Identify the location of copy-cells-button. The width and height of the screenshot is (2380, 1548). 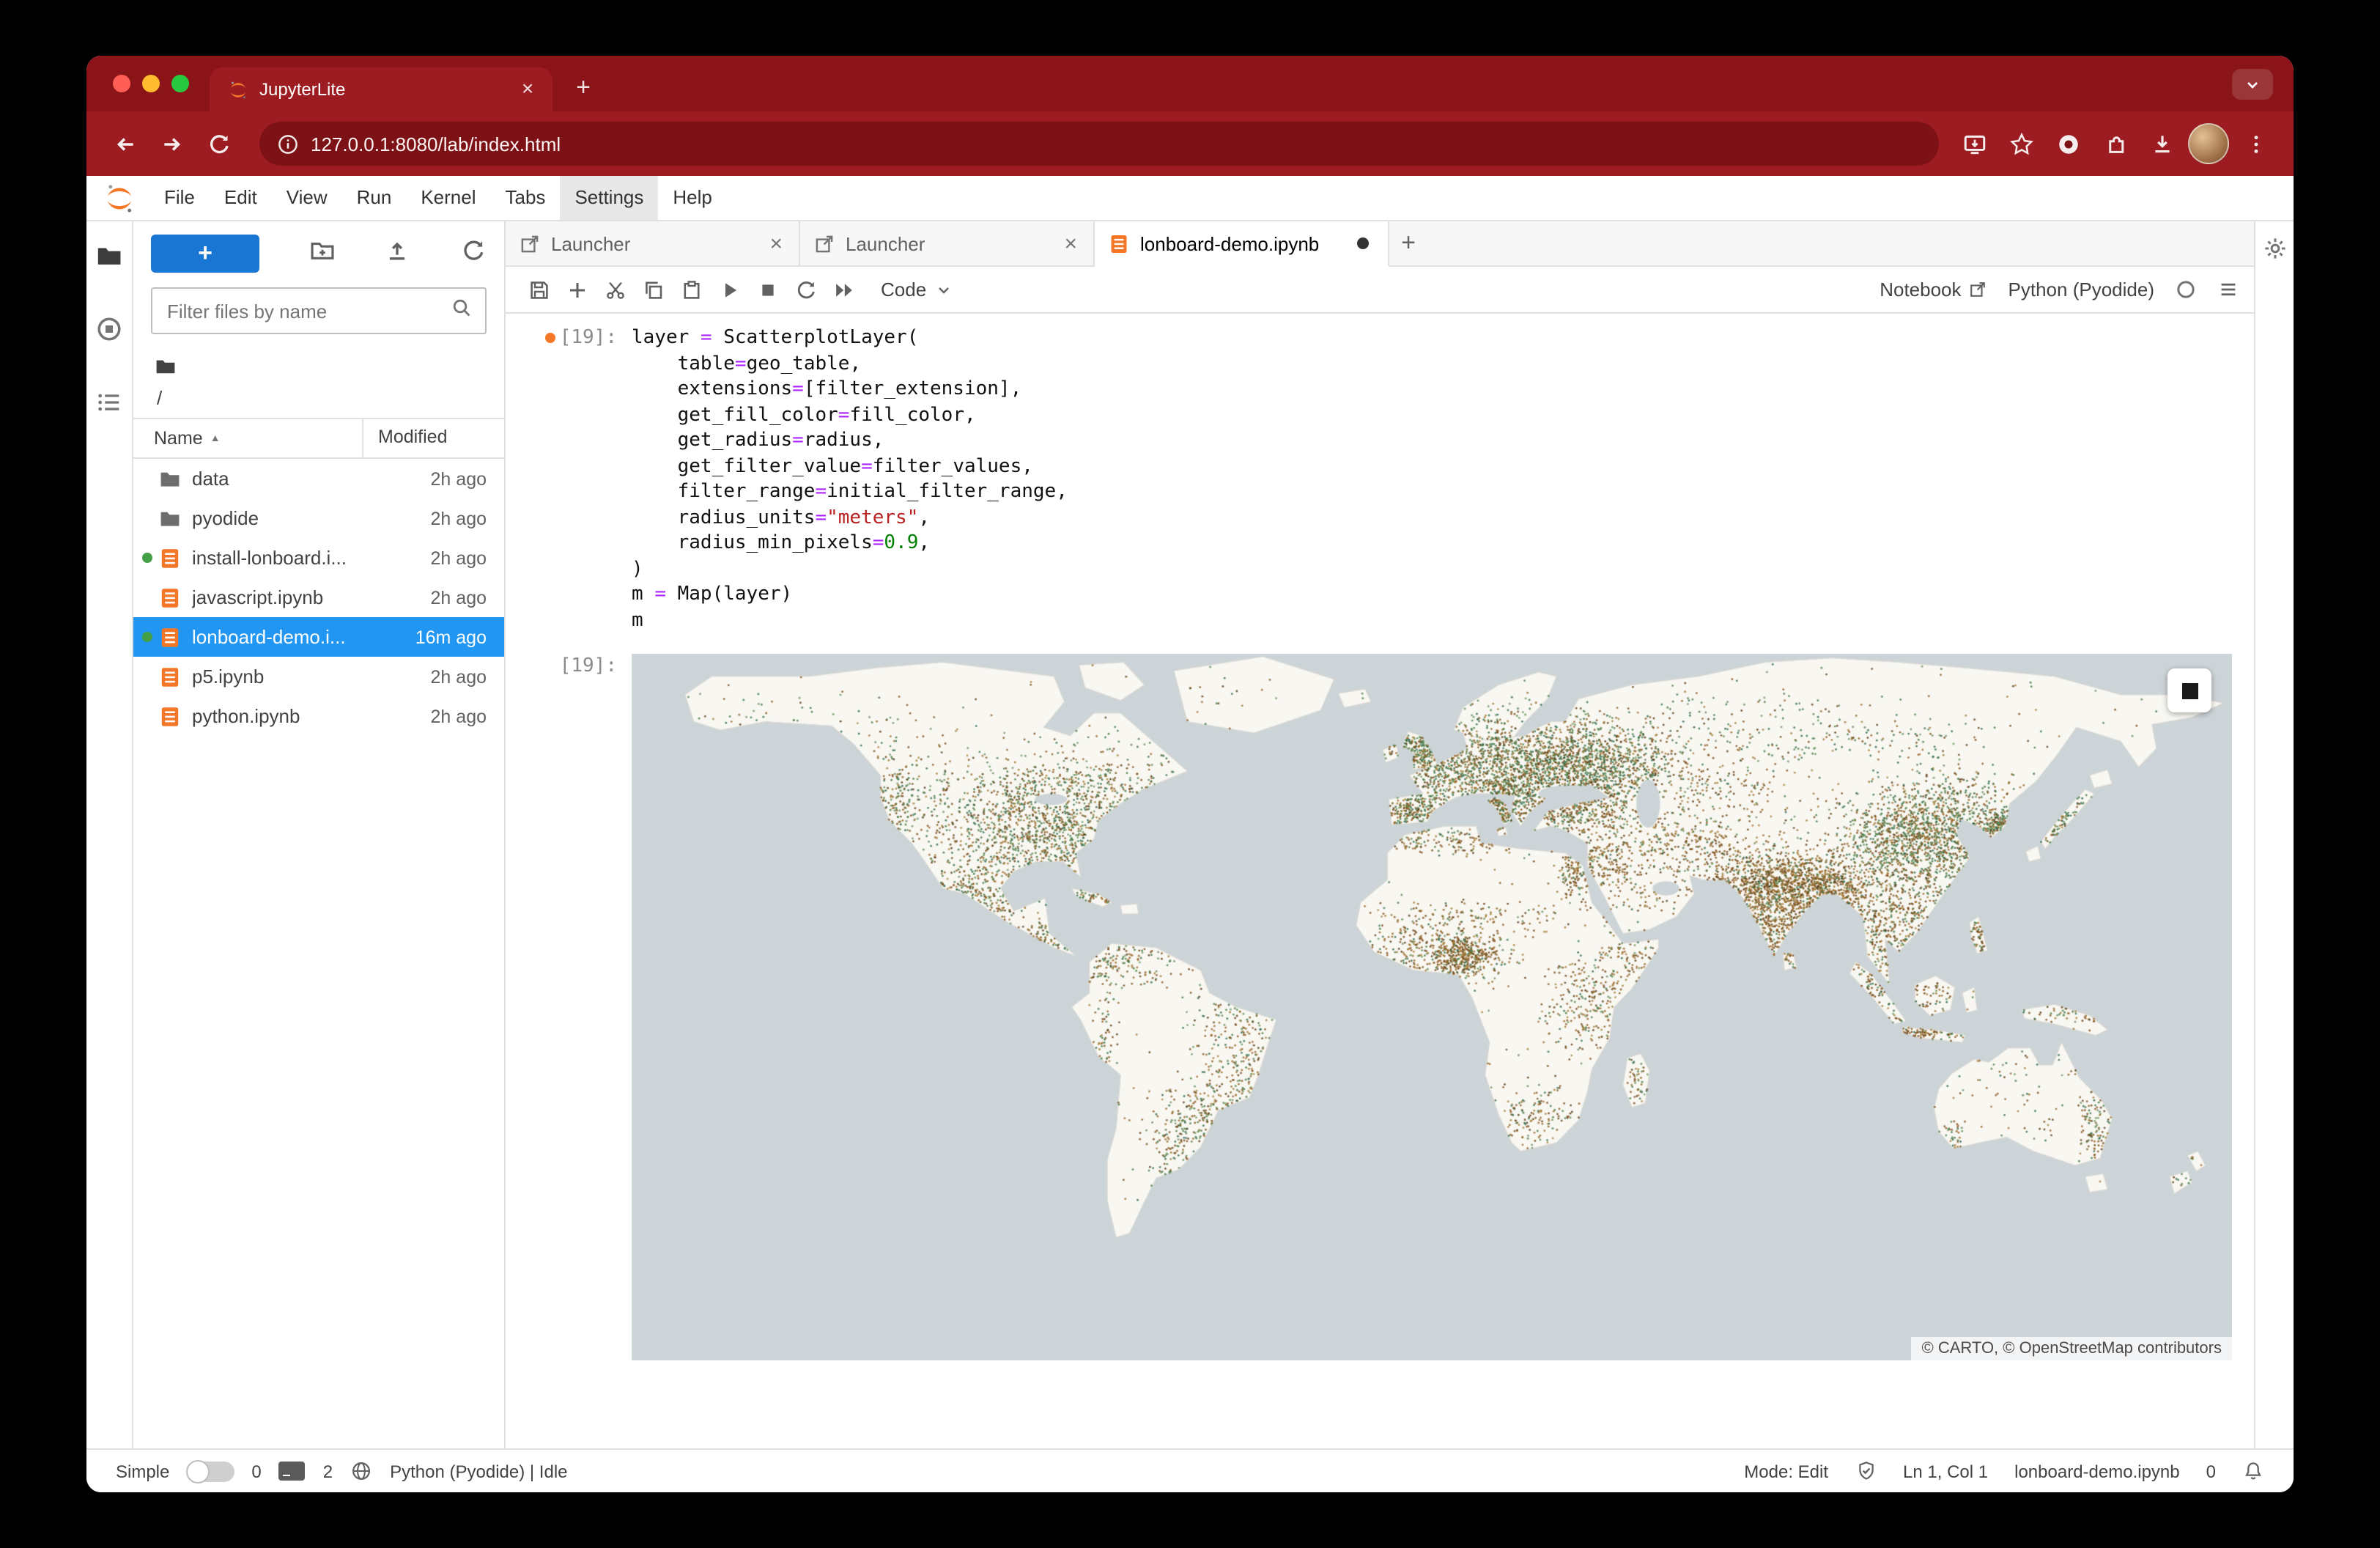
(654, 289).